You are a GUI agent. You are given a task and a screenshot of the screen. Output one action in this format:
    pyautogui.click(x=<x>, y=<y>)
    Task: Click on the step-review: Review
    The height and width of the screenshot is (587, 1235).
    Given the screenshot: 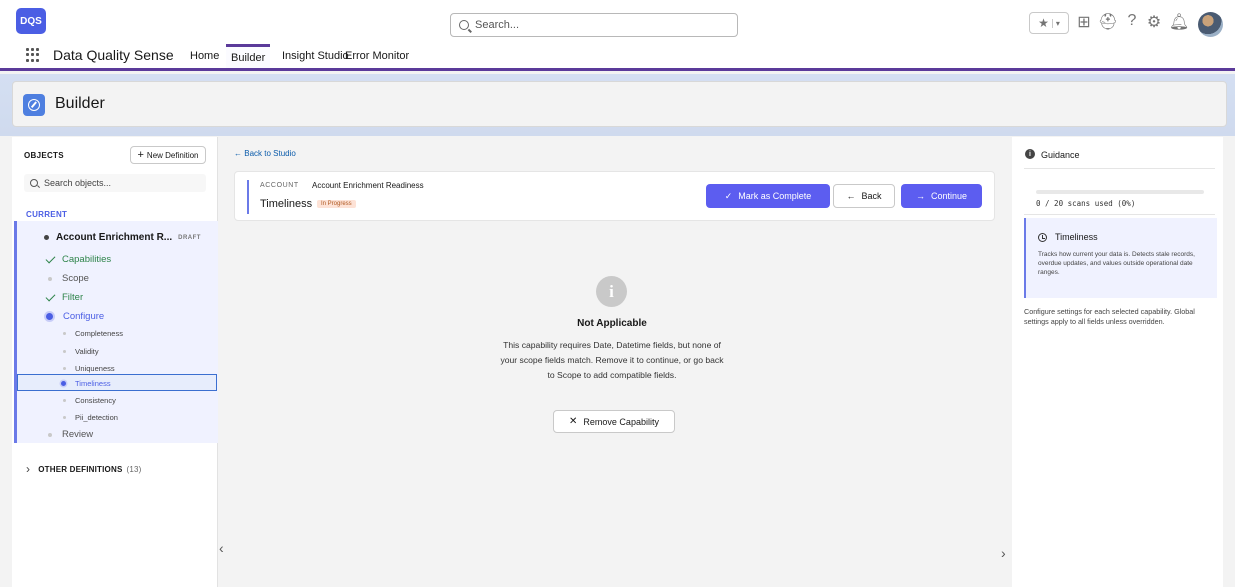 What is the action you would take?
    pyautogui.click(x=70, y=434)
    